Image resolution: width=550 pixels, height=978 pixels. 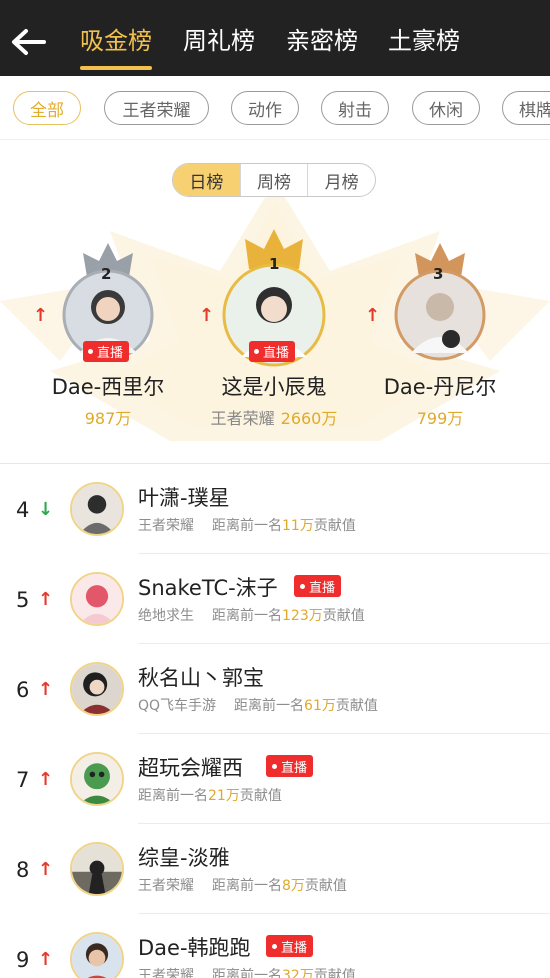 What do you see at coordinates (116, 41) in the screenshot?
I see `tab-gold-ranking: 吸金榜` at bounding box center [116, 41].